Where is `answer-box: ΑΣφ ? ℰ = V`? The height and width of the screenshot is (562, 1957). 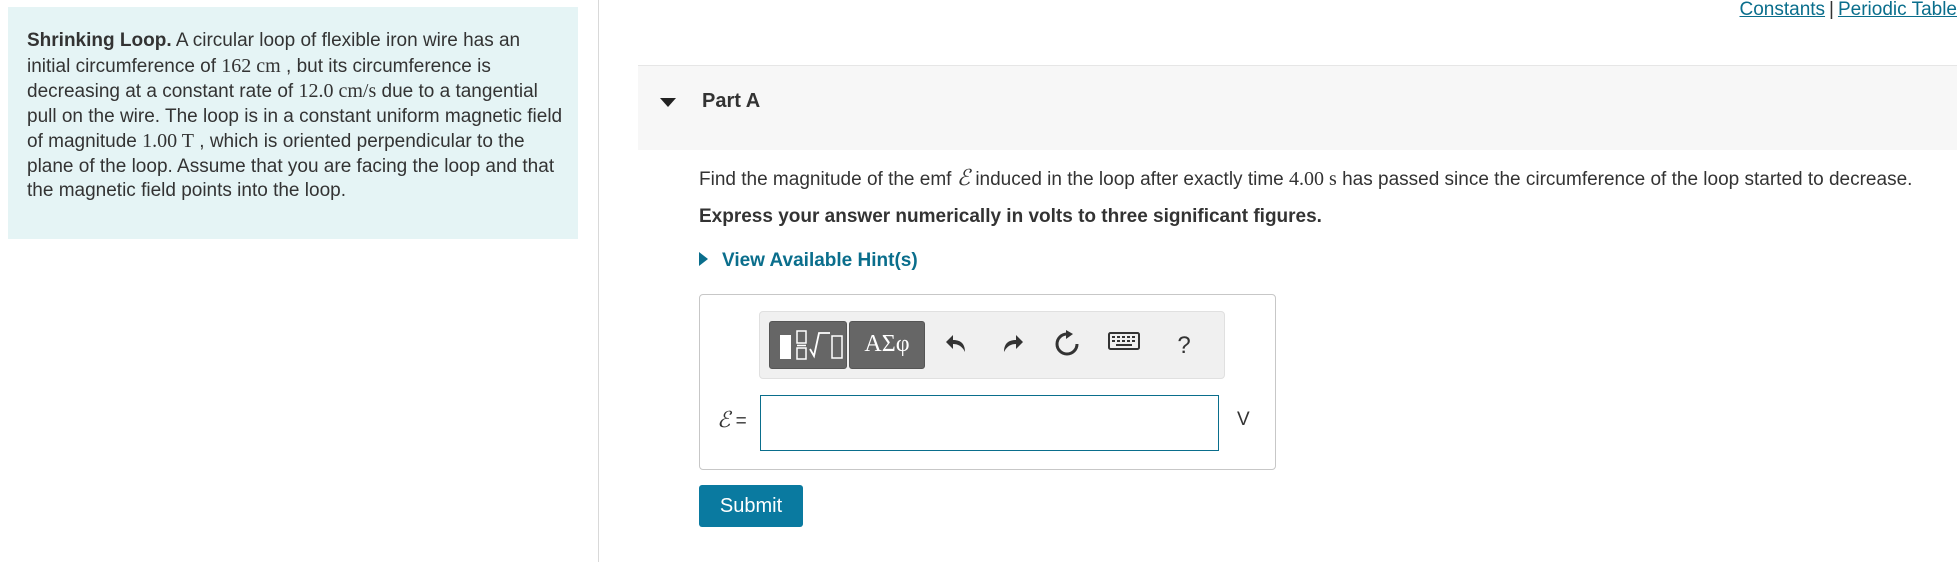
answer-box: ΑΣφ ? ℰ = V is located at coordinates (987, 382).